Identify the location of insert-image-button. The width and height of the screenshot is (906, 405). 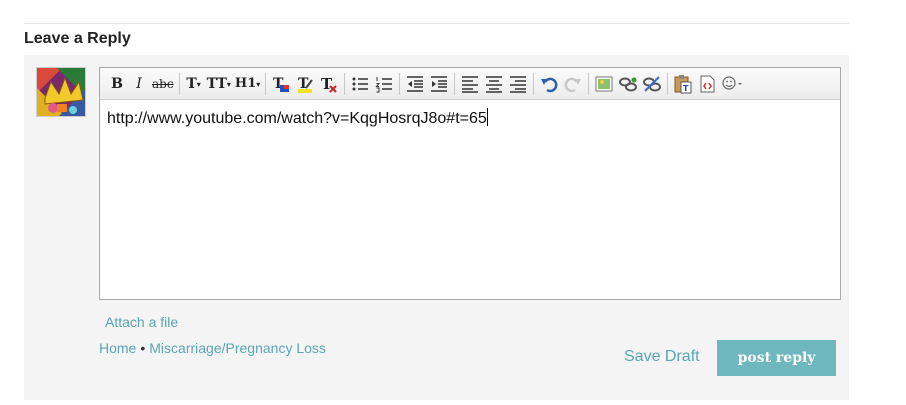
(604, 84).